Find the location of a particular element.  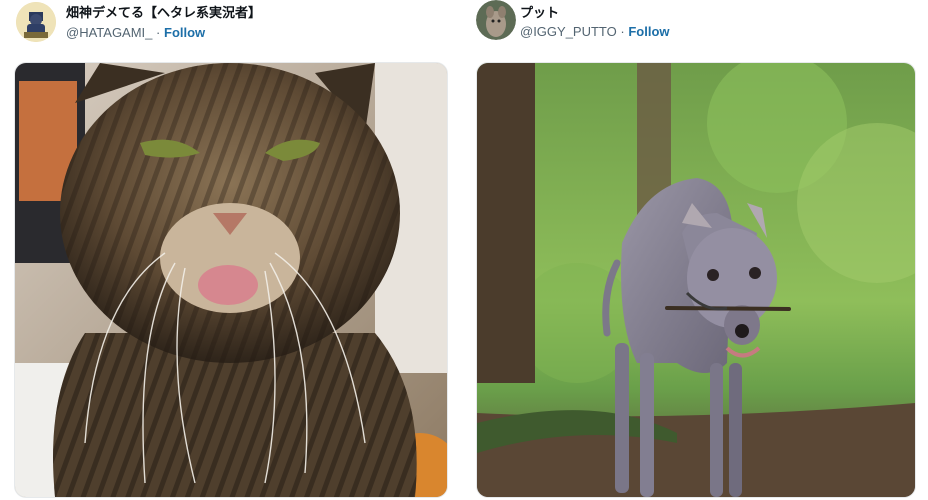

handle-follow-line: @IGGY_PUTTO · Follow is located at coordinates (595, 32).